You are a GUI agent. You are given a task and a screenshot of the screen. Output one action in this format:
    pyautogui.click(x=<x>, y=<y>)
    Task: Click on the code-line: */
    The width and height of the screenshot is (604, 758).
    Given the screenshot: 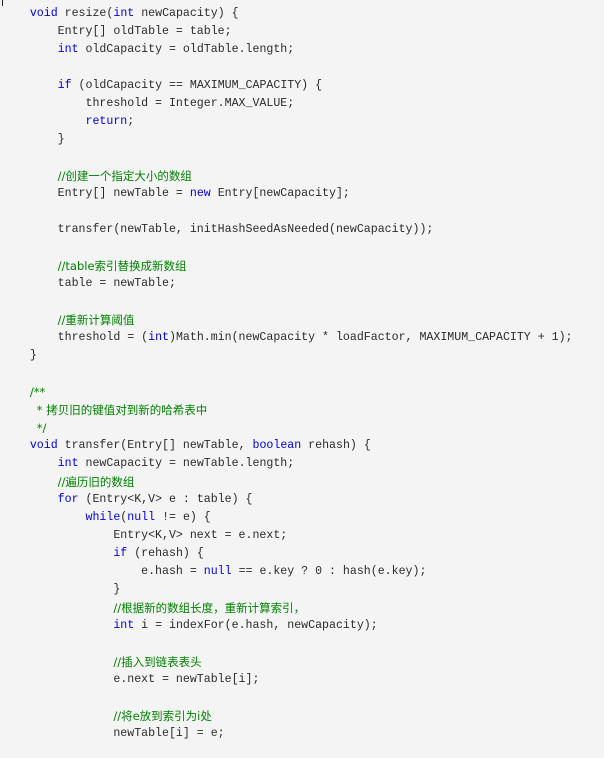 What is the action you would take?
    pyautogui.click(x=287, y=428)
    